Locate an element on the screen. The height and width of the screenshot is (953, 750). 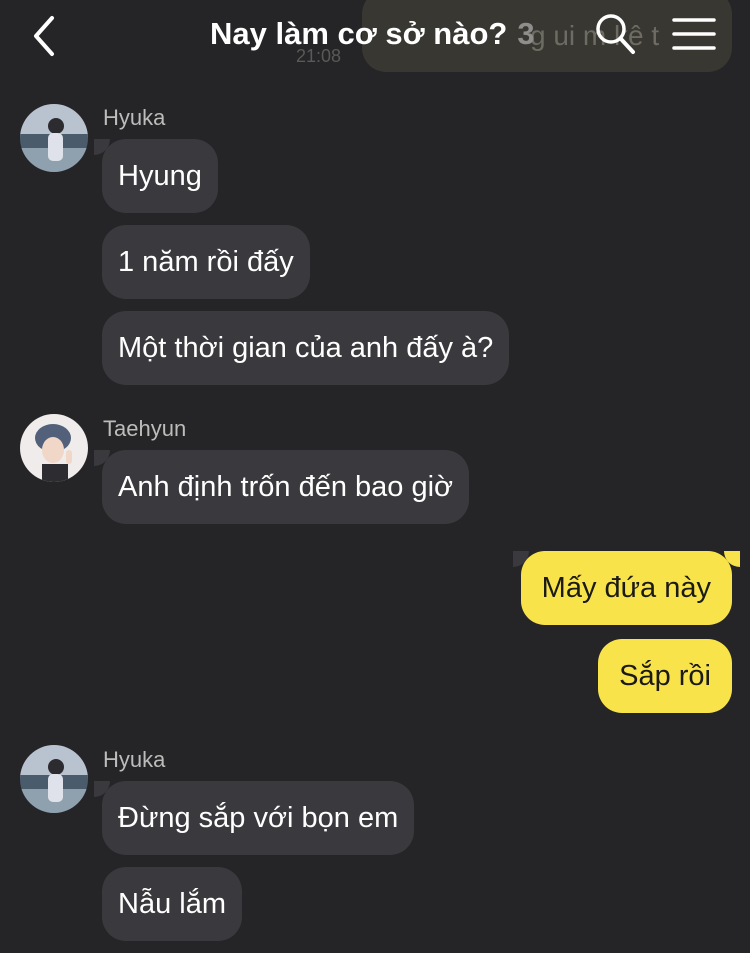
incoming-message: Anh định trốn đến bao giờ is located at coordinates (281, 487).